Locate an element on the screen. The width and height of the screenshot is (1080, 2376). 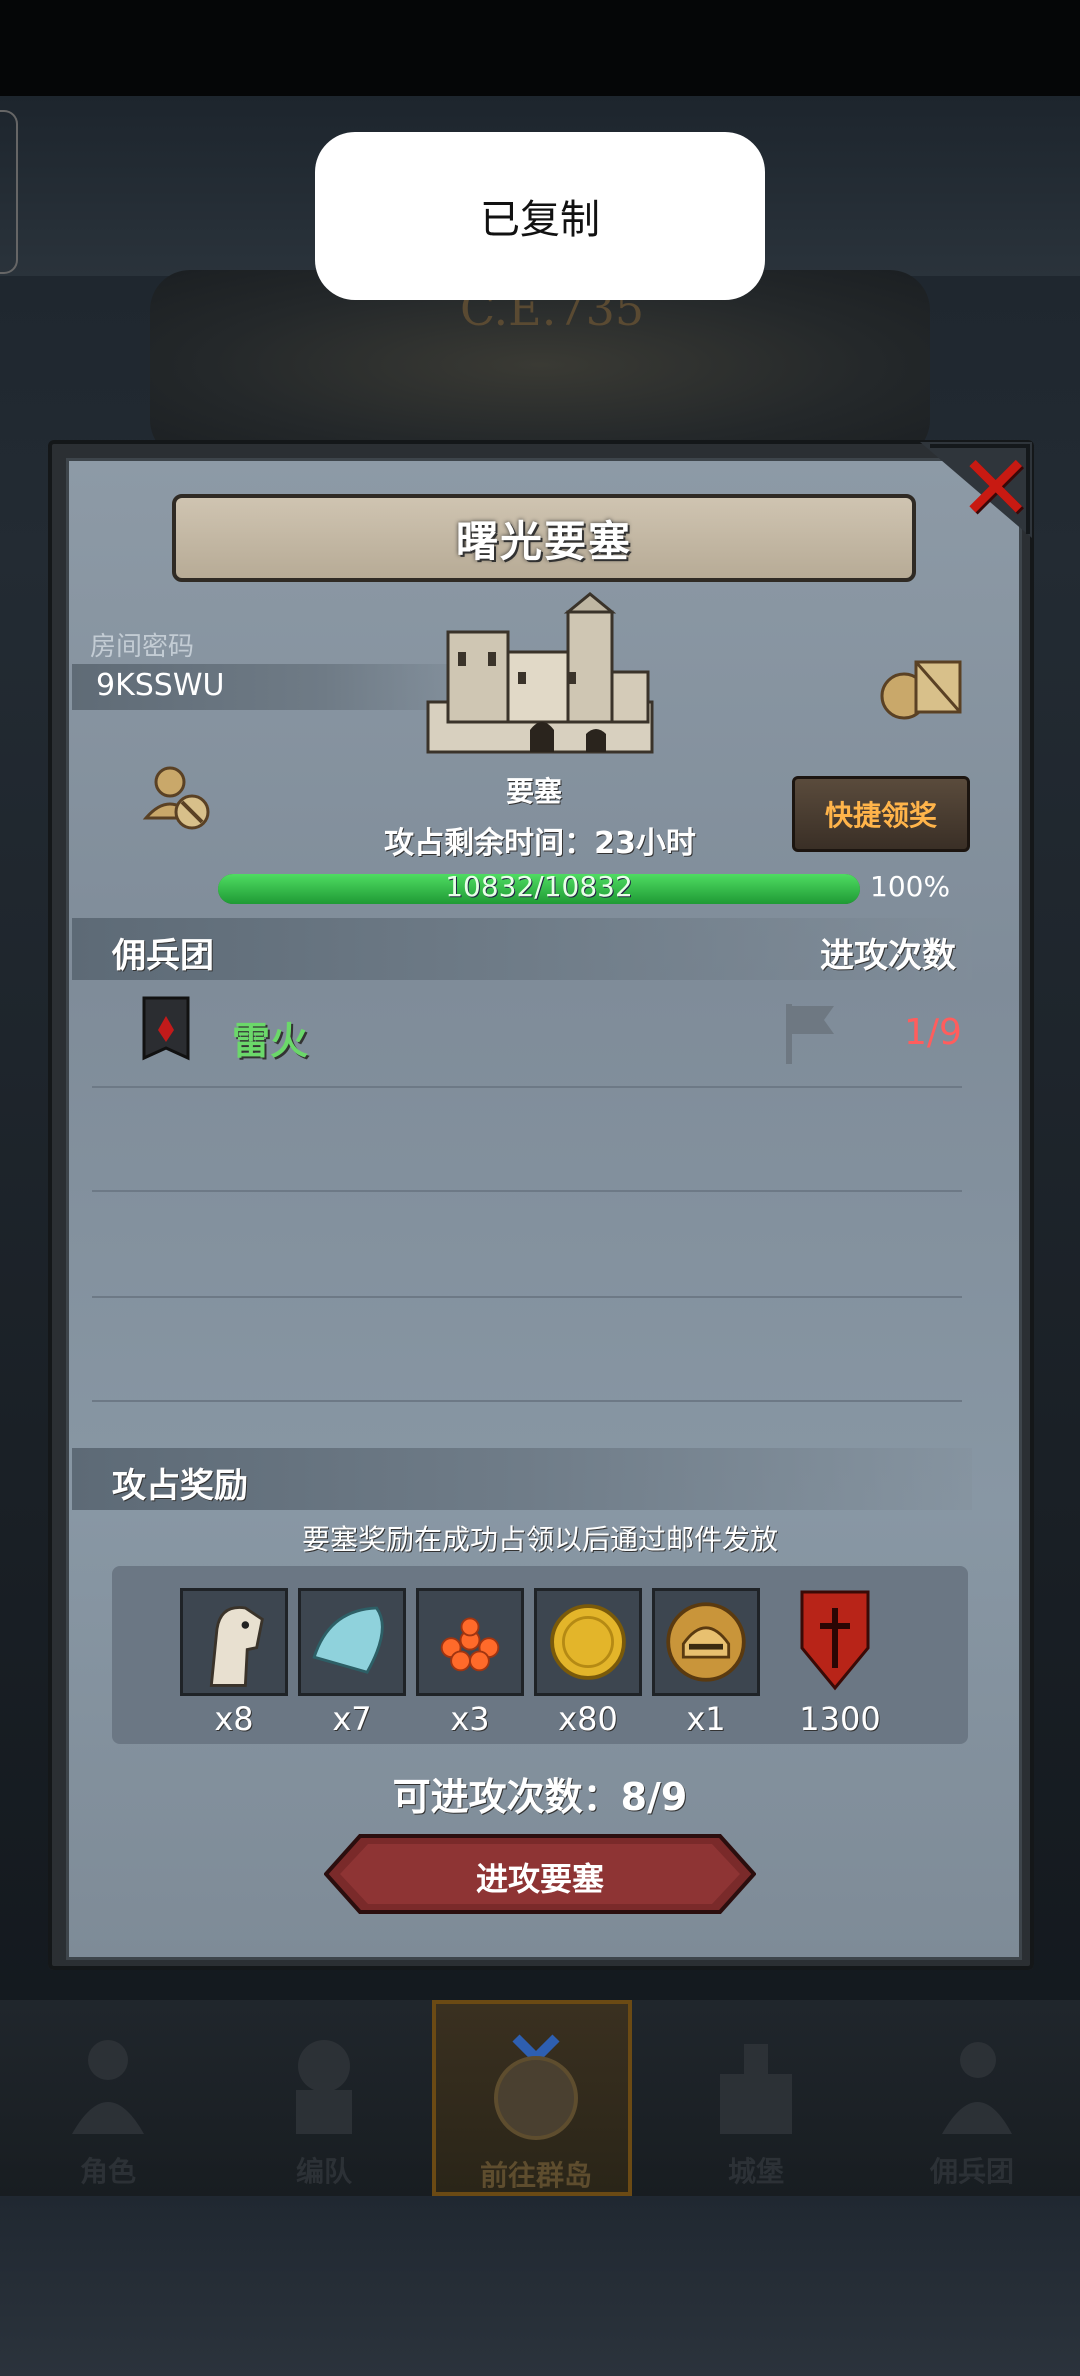
progress-text: 10832/10832 is located at coordinates (539, 886).